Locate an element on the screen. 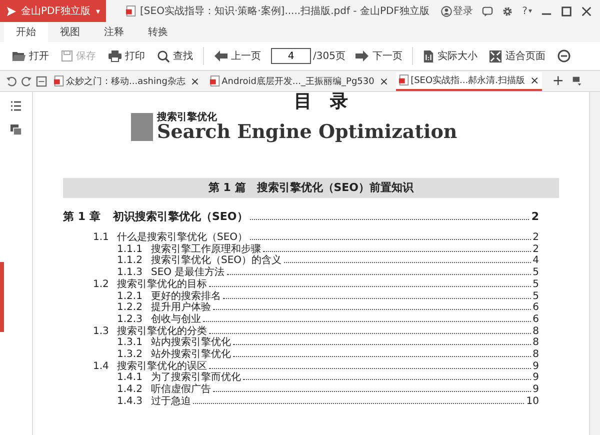 The image size is (600, 435). page-total: /305页 is located at coordinates (329, 56).